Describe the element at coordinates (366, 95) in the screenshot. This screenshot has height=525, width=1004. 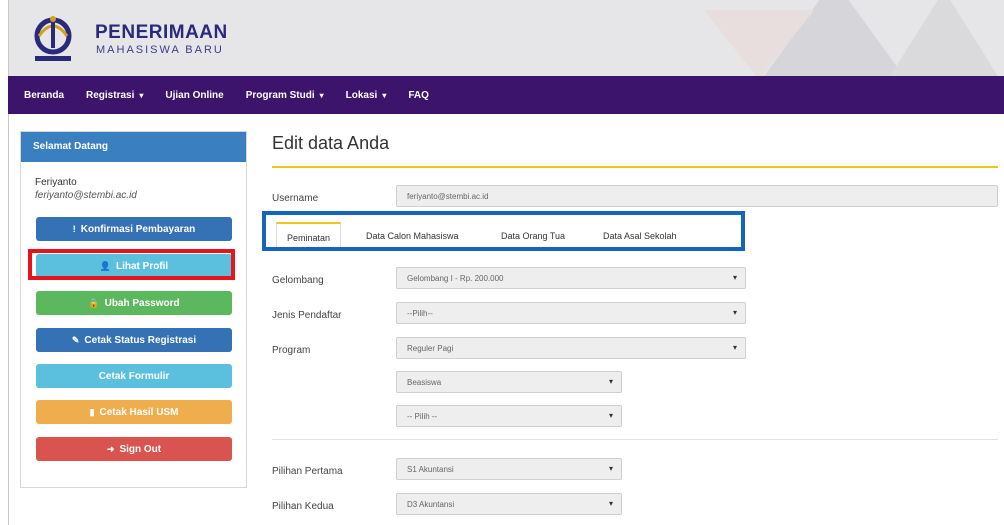
I see `nav-item-lokasi: Lokasi ▾` at that location.